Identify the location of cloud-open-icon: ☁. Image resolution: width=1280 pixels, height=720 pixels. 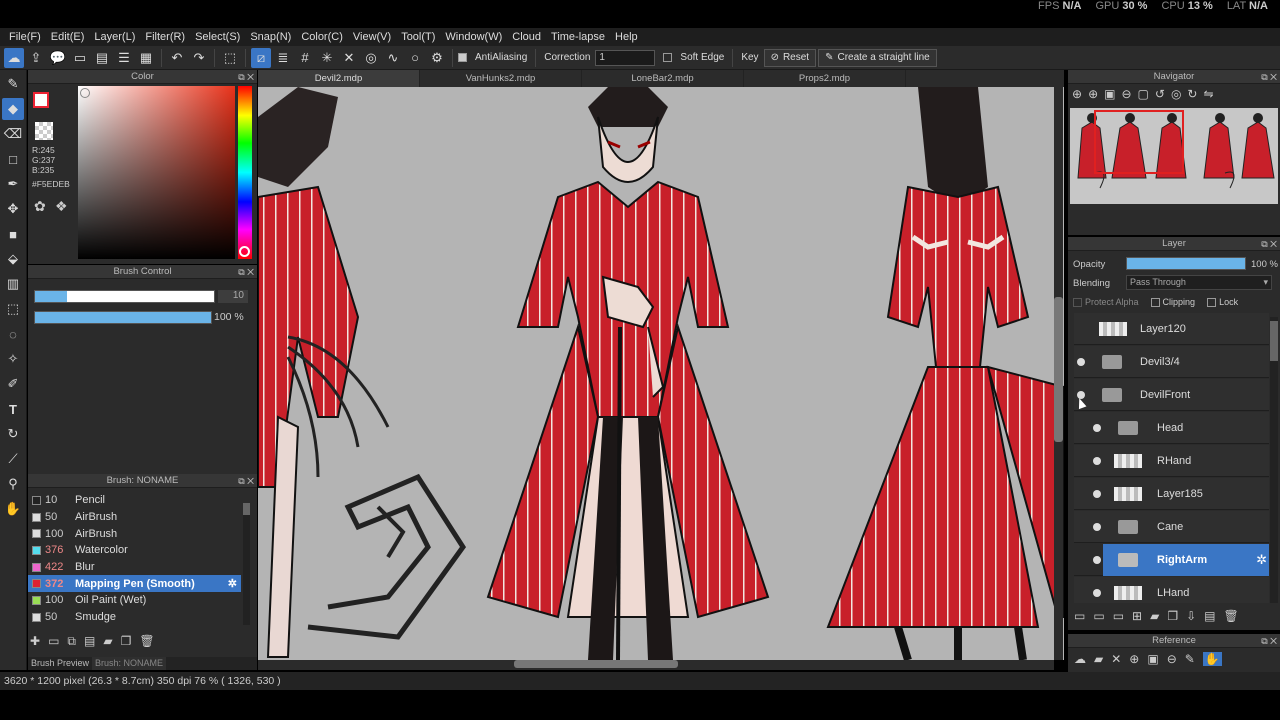
(1080, 659).